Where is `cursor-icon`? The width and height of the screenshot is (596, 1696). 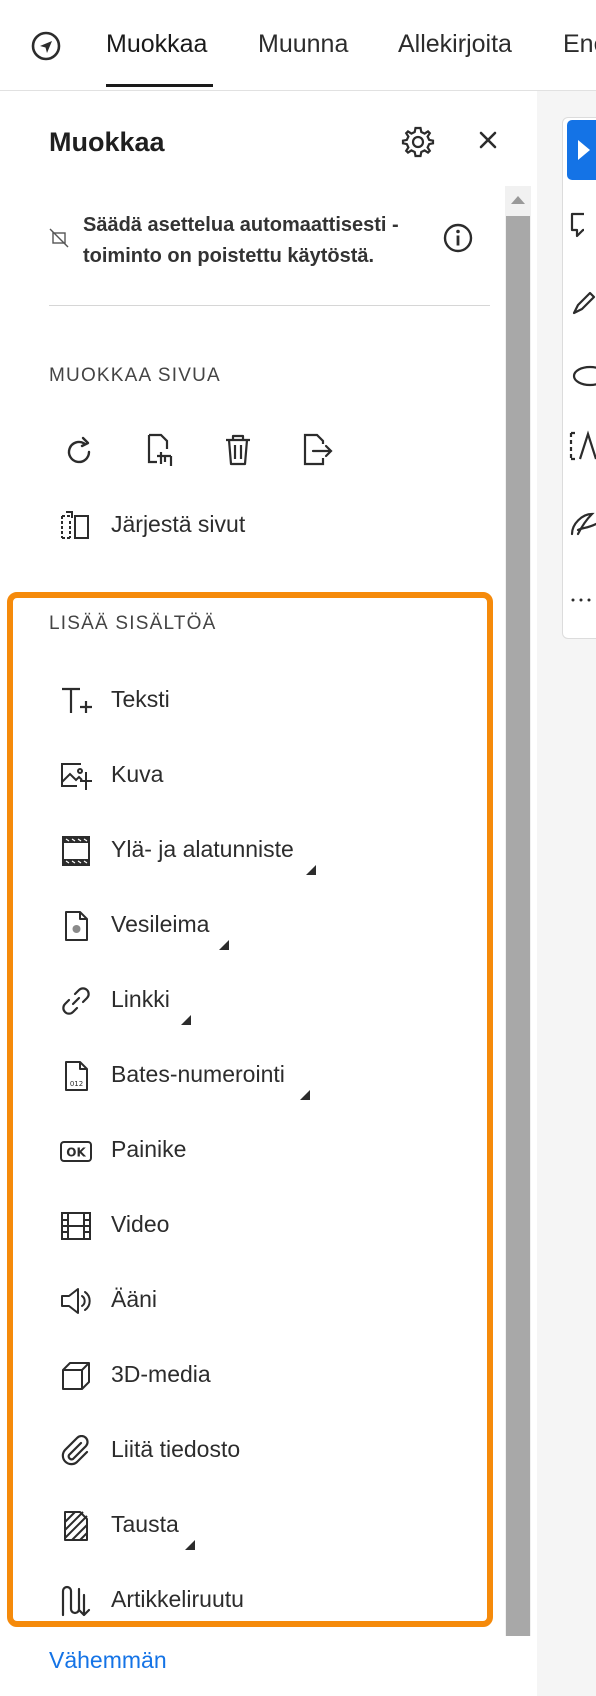 cursor-icon is located at coordinates (584, 150).